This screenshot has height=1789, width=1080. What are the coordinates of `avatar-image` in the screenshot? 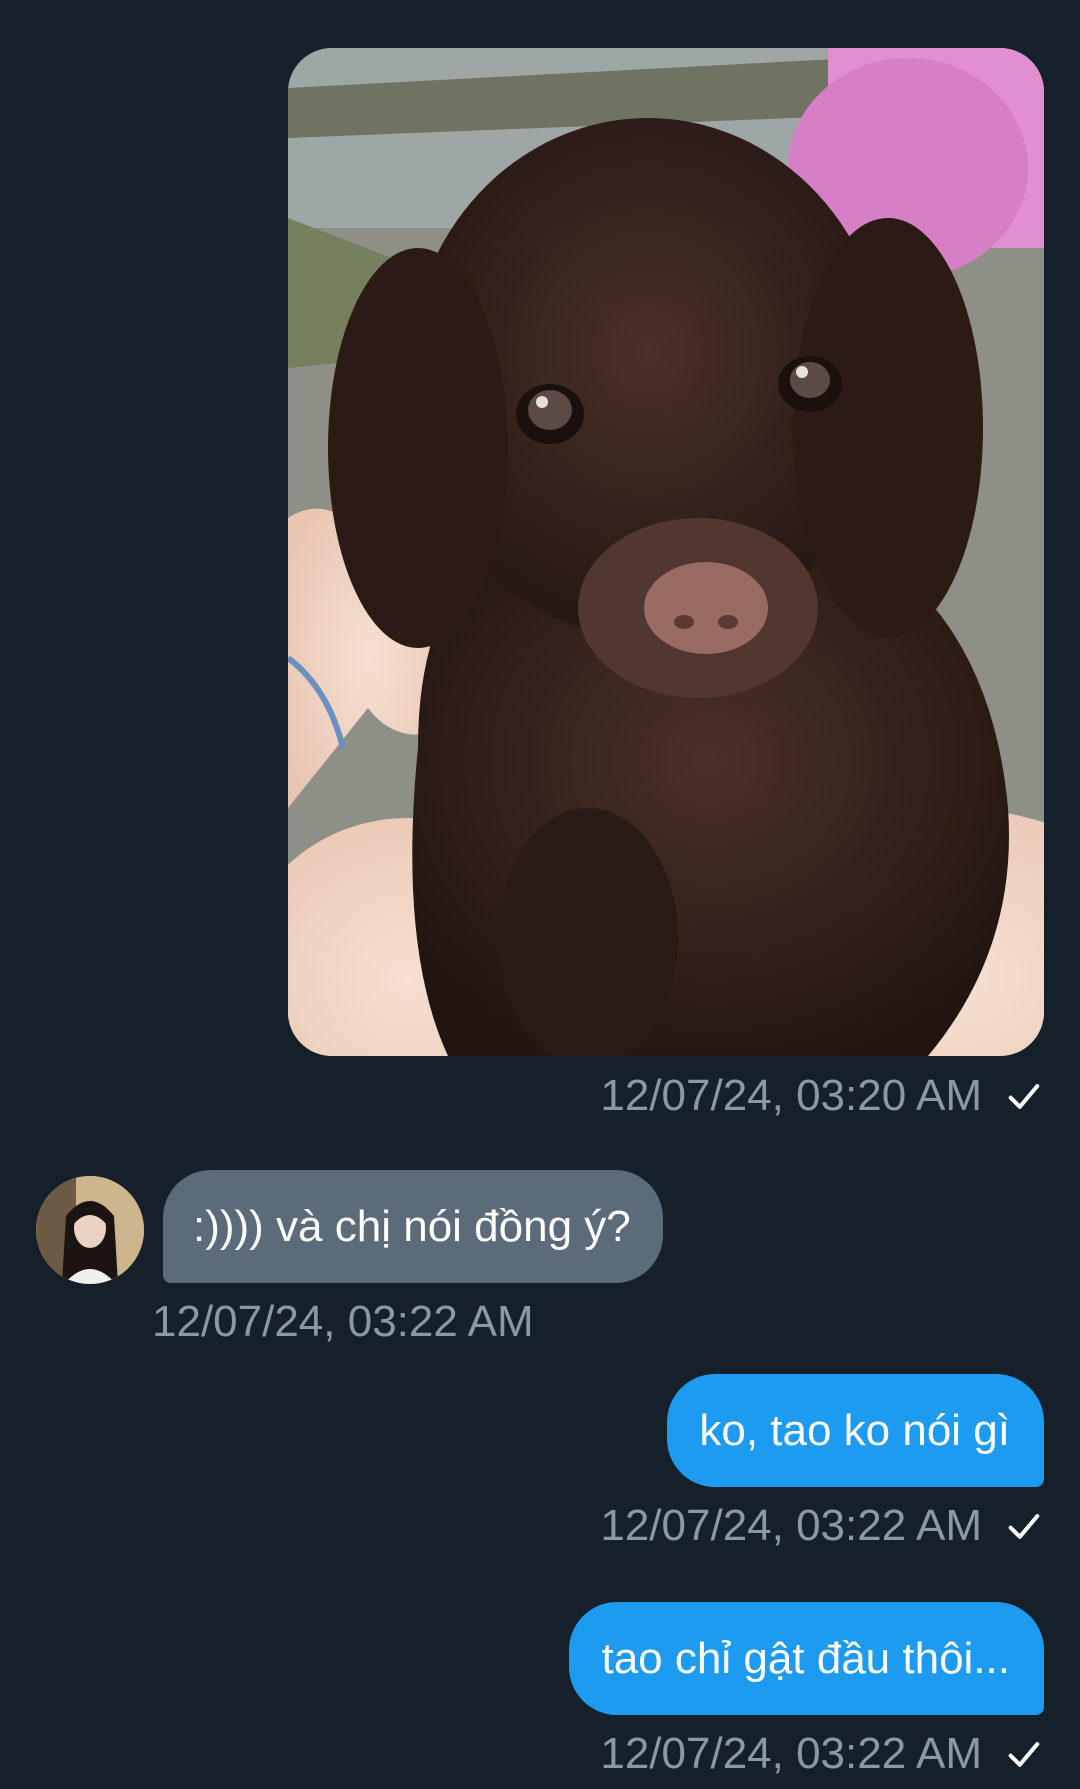 It's located at (90, 1230).